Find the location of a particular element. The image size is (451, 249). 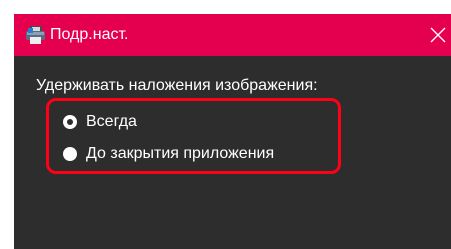

printer-app-icon is located at coordinates (35, 35).